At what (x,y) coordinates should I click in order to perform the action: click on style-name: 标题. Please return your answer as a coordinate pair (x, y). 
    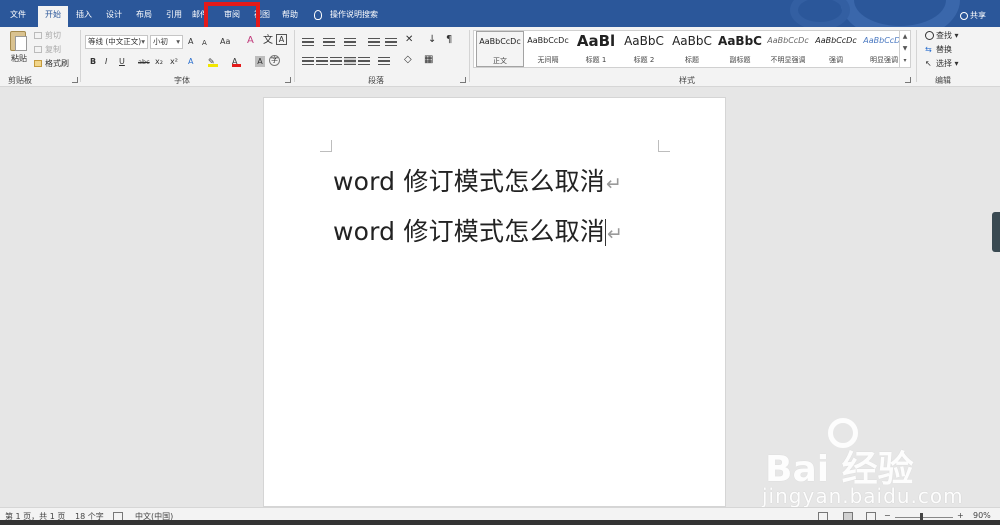
    Looking at the image, I should click on (692, 60).